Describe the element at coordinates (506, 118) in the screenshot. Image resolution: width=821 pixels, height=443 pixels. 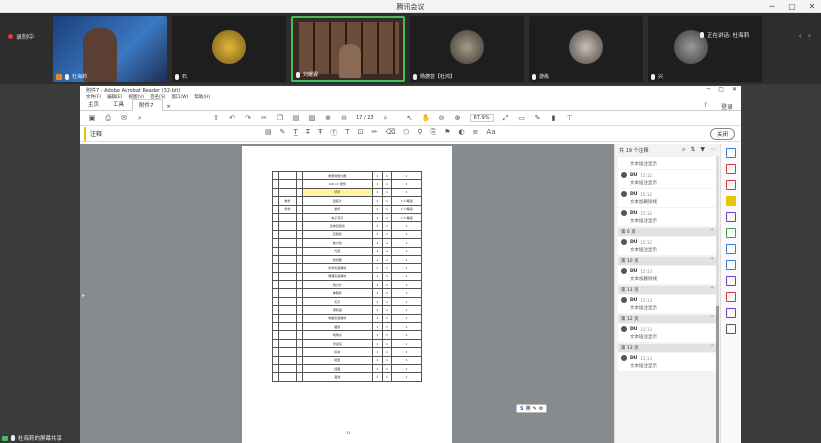
I see `fit-icon: ⤢` at that location.